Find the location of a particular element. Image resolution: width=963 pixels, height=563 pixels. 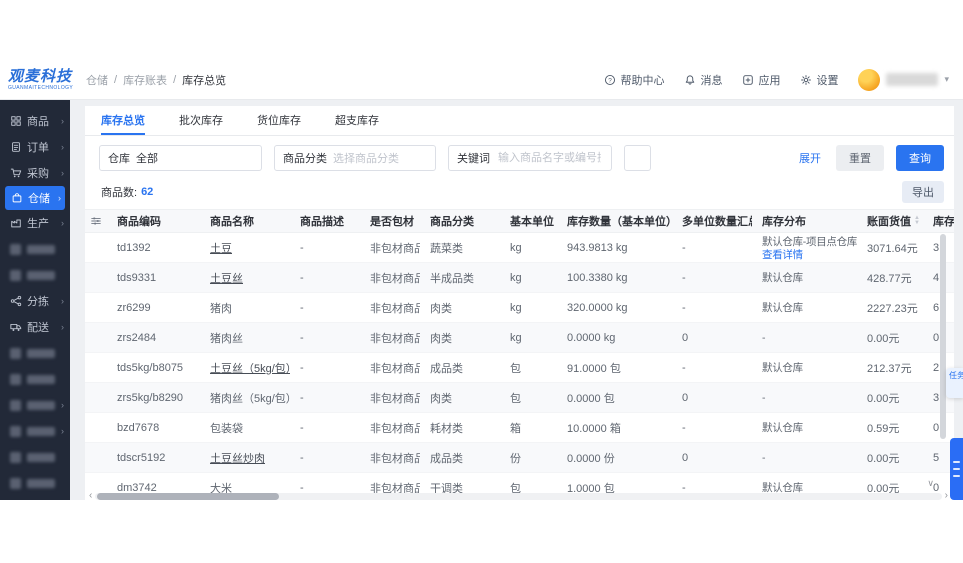

product-name-link: 土豆 is located at coordinates (221, 248).